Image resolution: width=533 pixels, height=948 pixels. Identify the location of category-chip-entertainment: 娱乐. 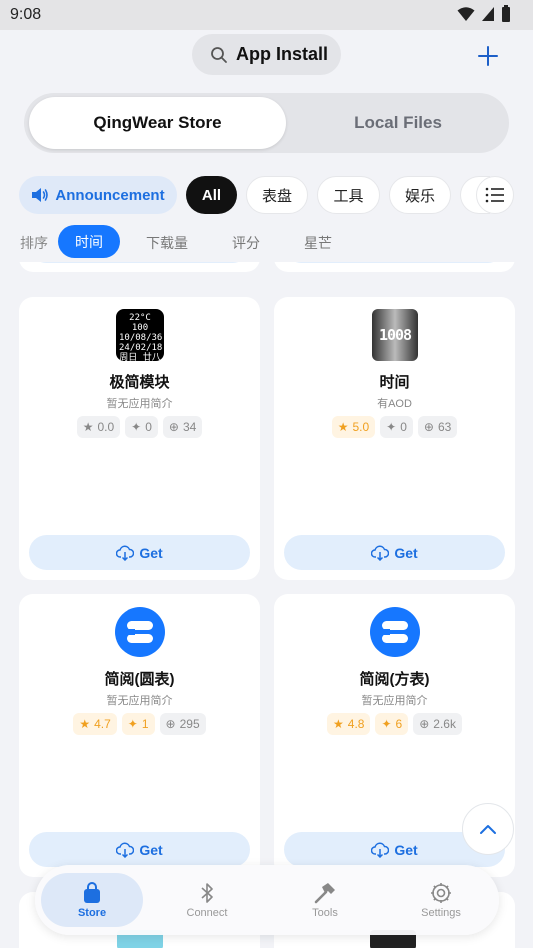
(420, 195).